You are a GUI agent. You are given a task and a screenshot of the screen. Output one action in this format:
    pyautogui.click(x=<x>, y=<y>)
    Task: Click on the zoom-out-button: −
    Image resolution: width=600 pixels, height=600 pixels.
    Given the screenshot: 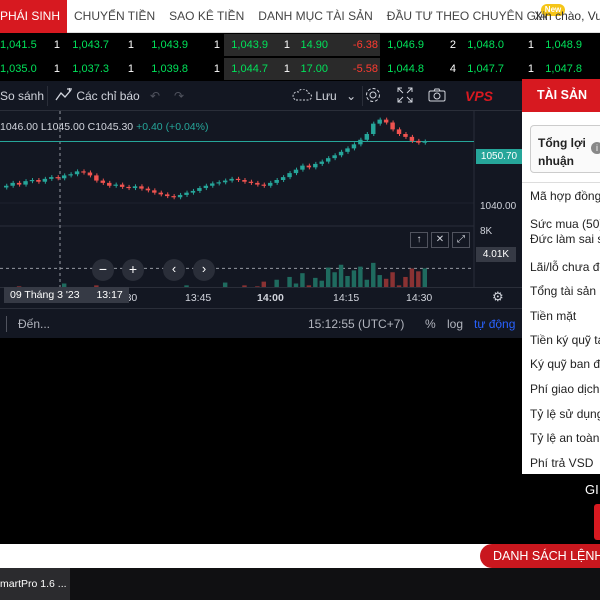 What is the action you would take?
    pyautogui.click(x=103, y=270)
    